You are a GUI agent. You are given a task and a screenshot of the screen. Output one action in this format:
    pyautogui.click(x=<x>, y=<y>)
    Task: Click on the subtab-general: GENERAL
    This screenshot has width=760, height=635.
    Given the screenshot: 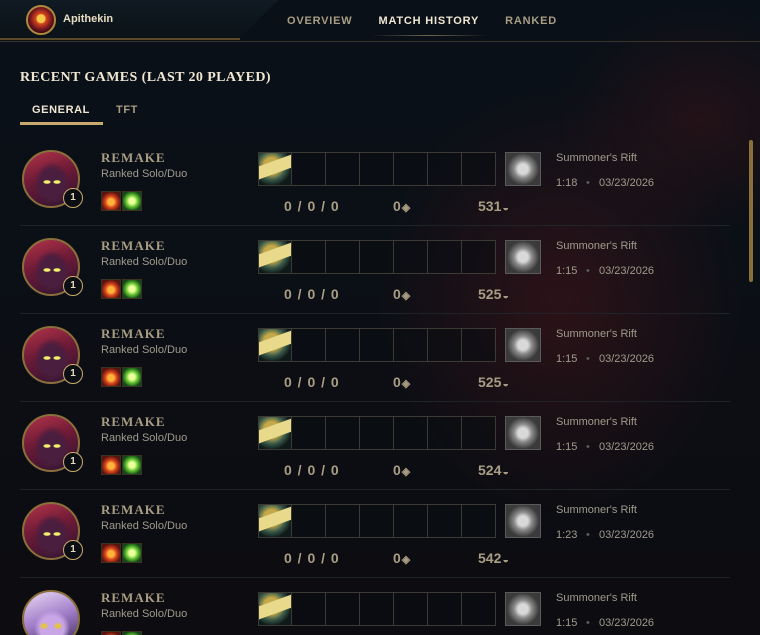 What is the action you would take?
    pyautogui.click(x=61, y=110)
    